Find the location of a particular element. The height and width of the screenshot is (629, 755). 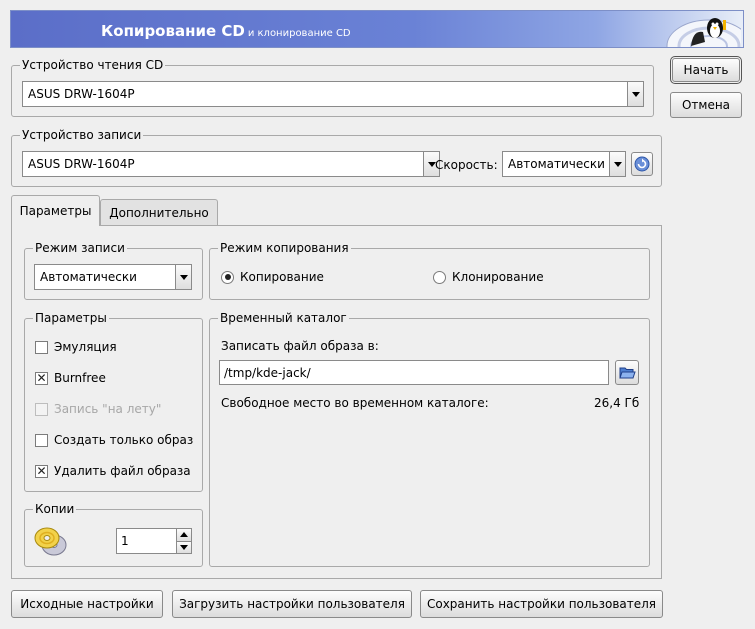

writer-group-title: Устройство записи is located at coordinates (82, 135).